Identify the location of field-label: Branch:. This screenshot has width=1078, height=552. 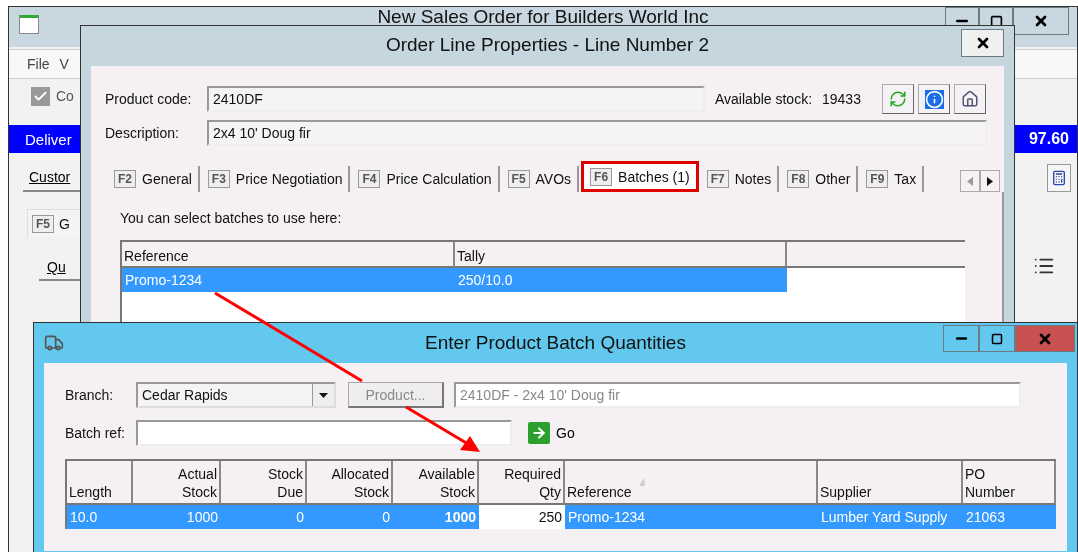
(90, 395).